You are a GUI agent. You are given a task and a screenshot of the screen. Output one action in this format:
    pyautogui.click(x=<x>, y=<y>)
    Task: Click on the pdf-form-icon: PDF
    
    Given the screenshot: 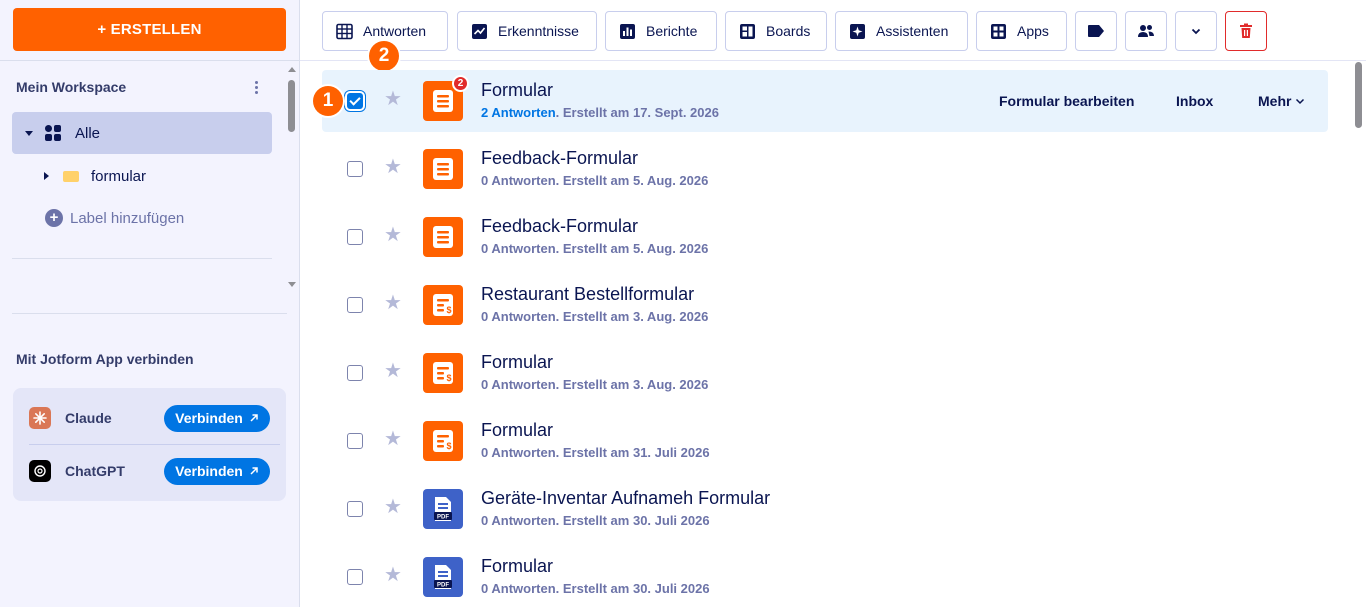 What is the action you would take?
    pyautogui.click(x=443, y=509)
    